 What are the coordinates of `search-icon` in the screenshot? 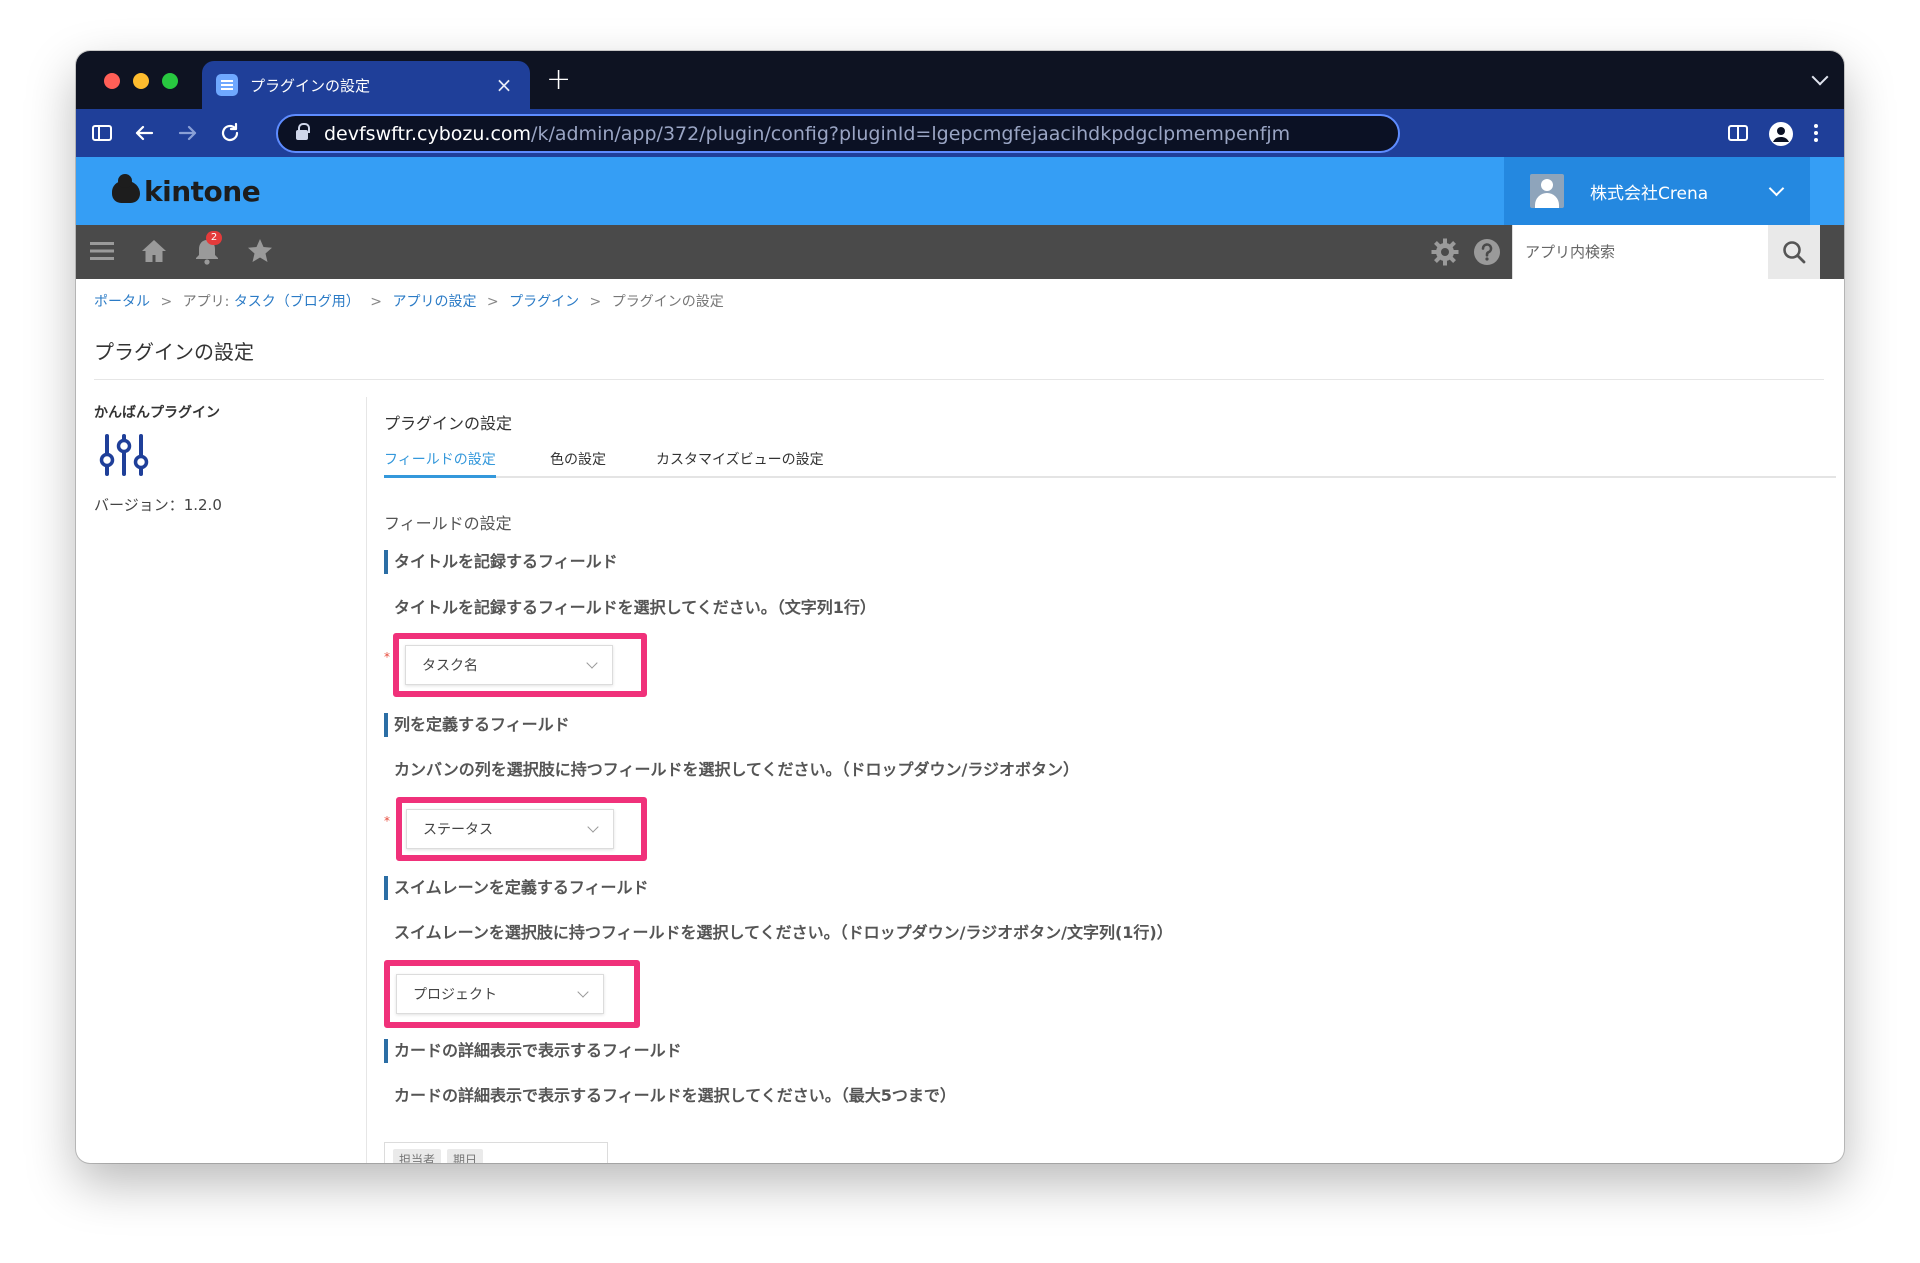 It's located at (1794, 252).